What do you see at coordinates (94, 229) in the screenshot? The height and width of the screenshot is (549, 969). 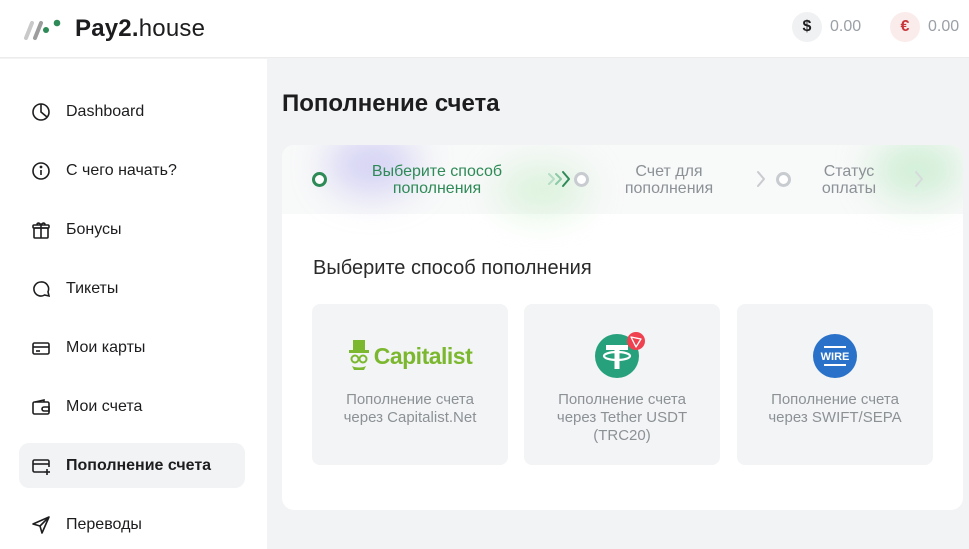 I see `sidebar-item-label: Бонусы` at bounding box center [94, 229].